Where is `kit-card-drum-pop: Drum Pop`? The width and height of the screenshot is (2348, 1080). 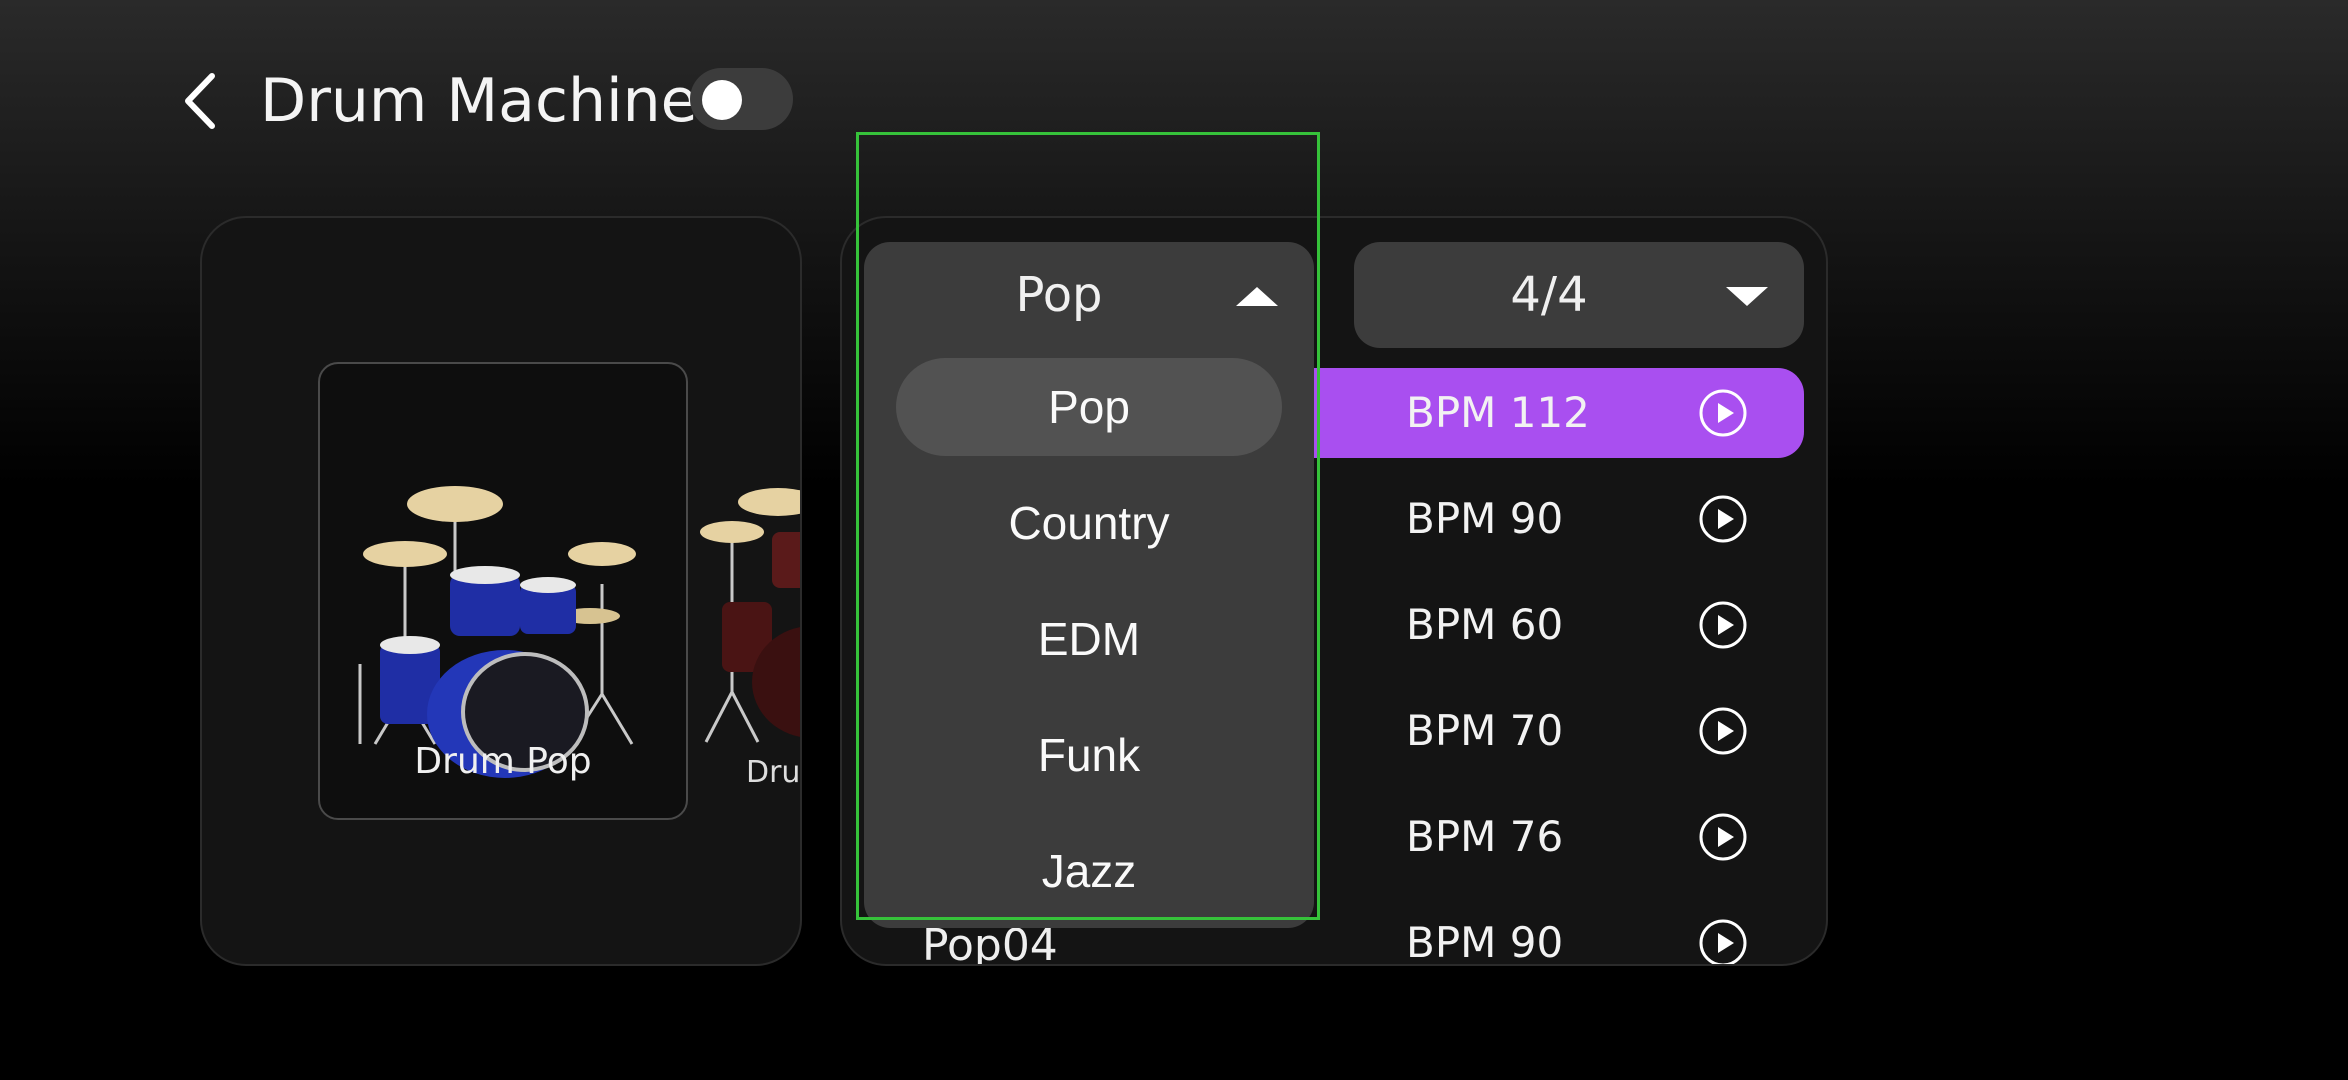
kit-card-drum-pop: Drum Pop is located at coordinates (503, 591).